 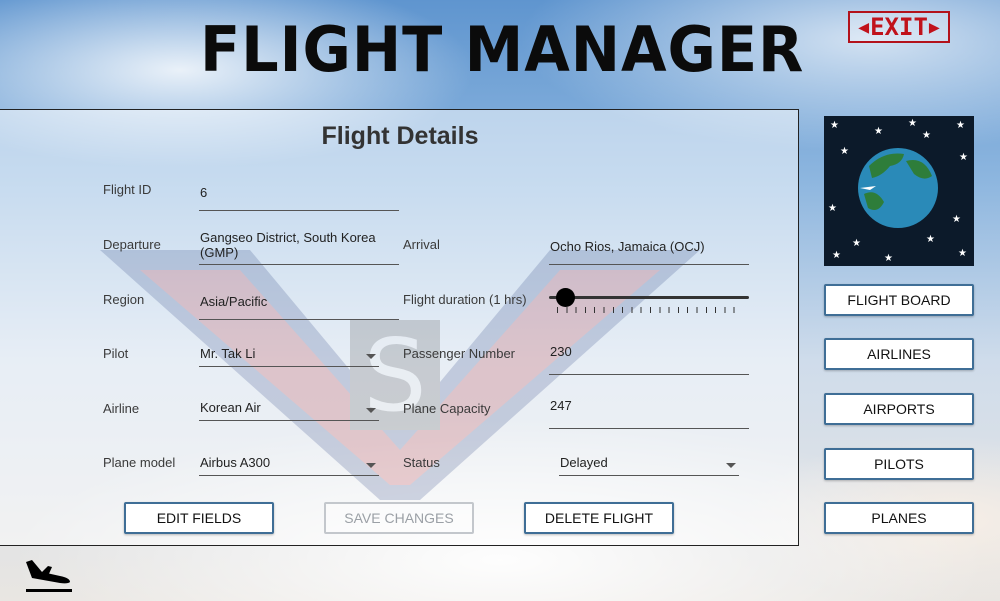 I want to click on capacity-field: 247, so click(x=649, y=412).